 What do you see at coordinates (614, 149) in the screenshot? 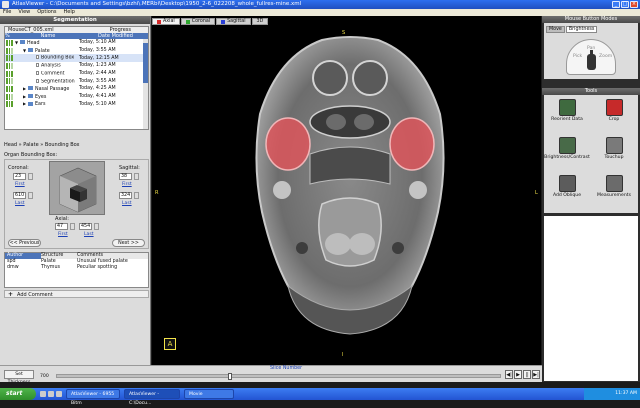
I see `touchup-button: Touchup` at bounding box center [614, 149].